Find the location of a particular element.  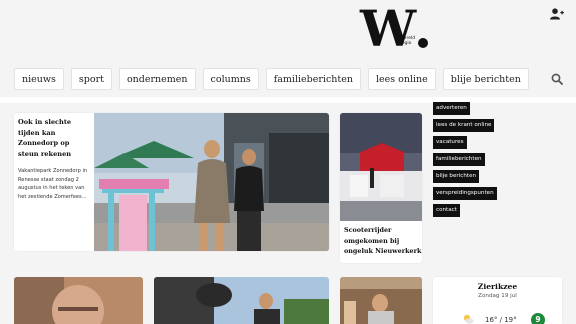

nav-item-sport: sport is located at coordinates (91, 79).